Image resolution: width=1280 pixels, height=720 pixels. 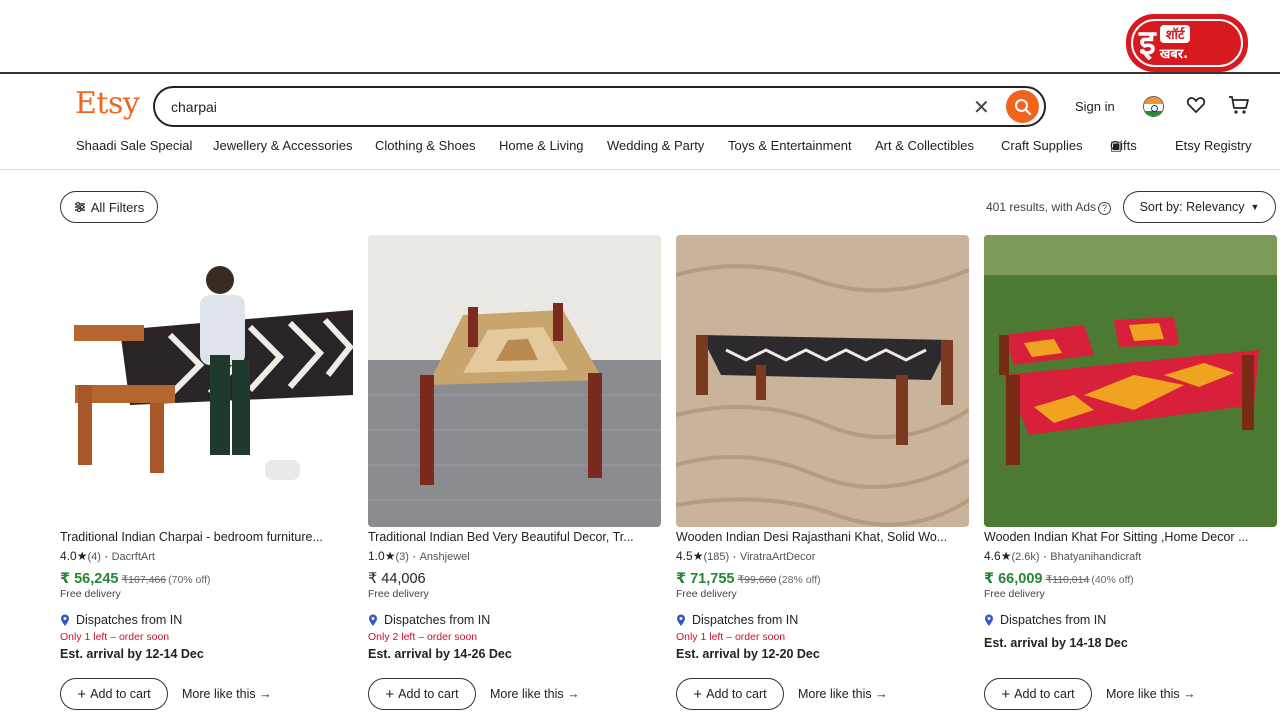 What do you see at coordinates (189, 580) in the screenshot?
I see `price-off: (70% off)` at bounding box center [189, 580].